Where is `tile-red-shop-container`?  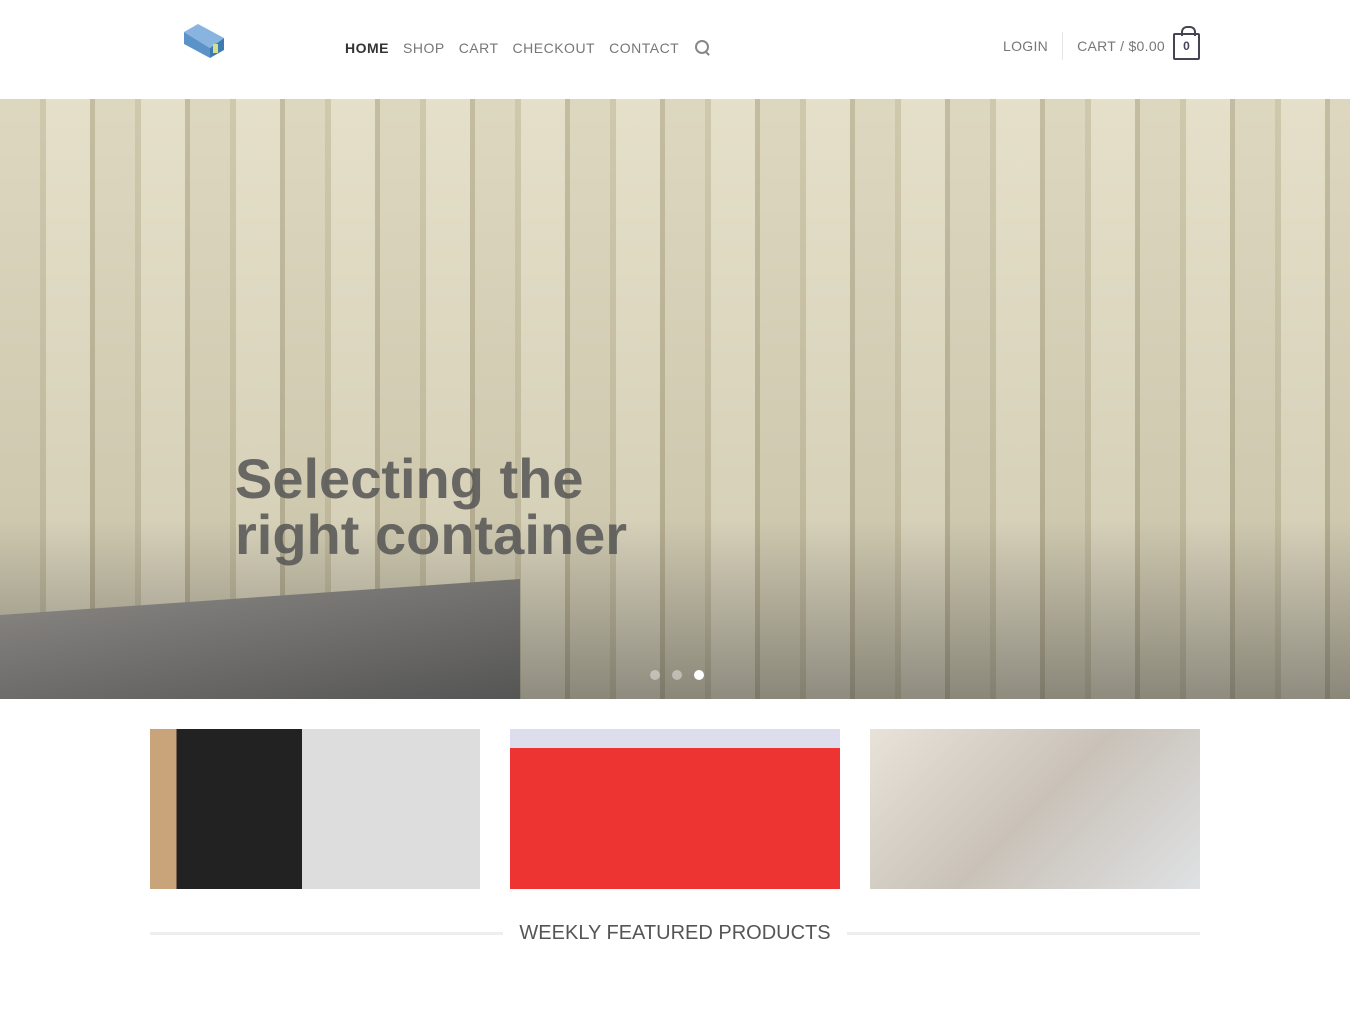
tile-red-shop-container is located at coordinates (675, 809).